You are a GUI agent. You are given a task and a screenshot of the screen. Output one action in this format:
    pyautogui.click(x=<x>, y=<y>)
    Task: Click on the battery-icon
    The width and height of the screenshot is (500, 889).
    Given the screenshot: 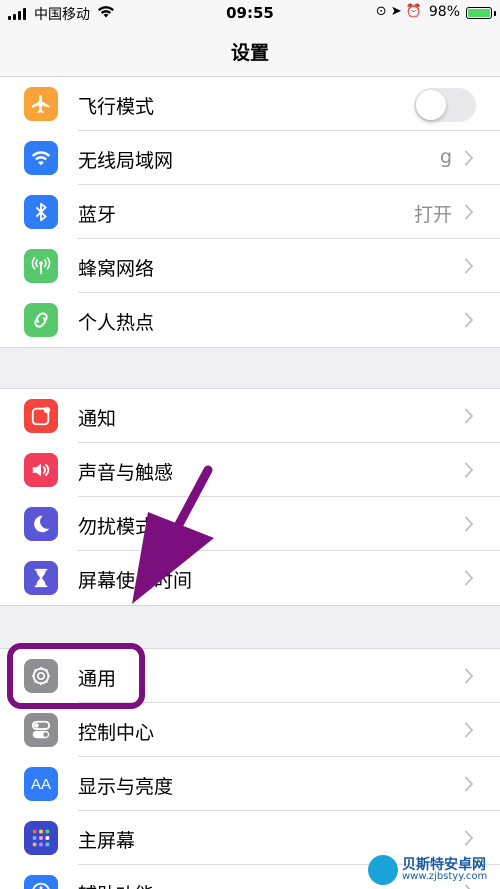 What is the action you would take?
    pyautogui.click(x=479, y=13)
    